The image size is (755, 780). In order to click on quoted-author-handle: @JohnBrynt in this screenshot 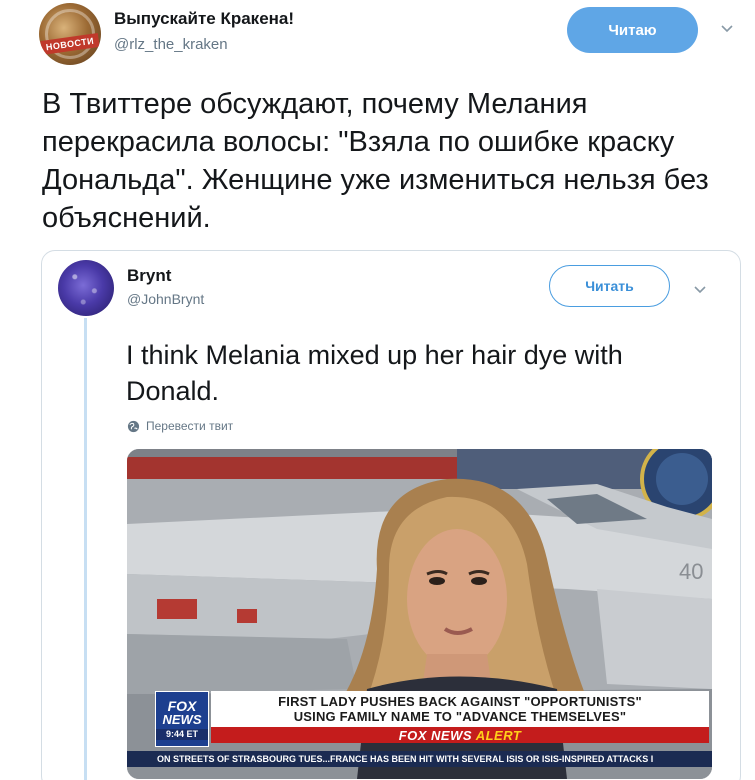, I will do `click(165, 299)`.